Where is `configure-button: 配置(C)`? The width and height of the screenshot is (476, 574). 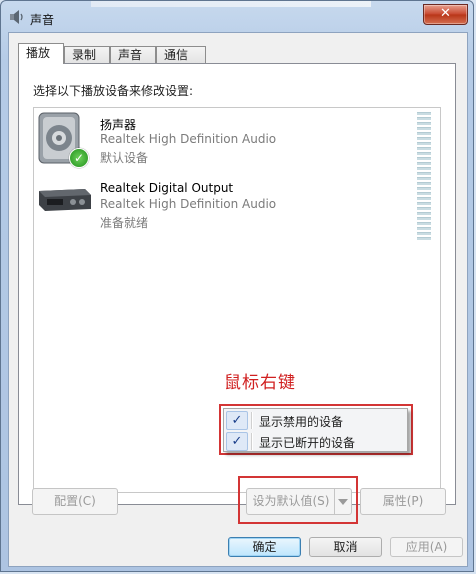
configure-button: 配置(C) is located at coordinates (75, 501).